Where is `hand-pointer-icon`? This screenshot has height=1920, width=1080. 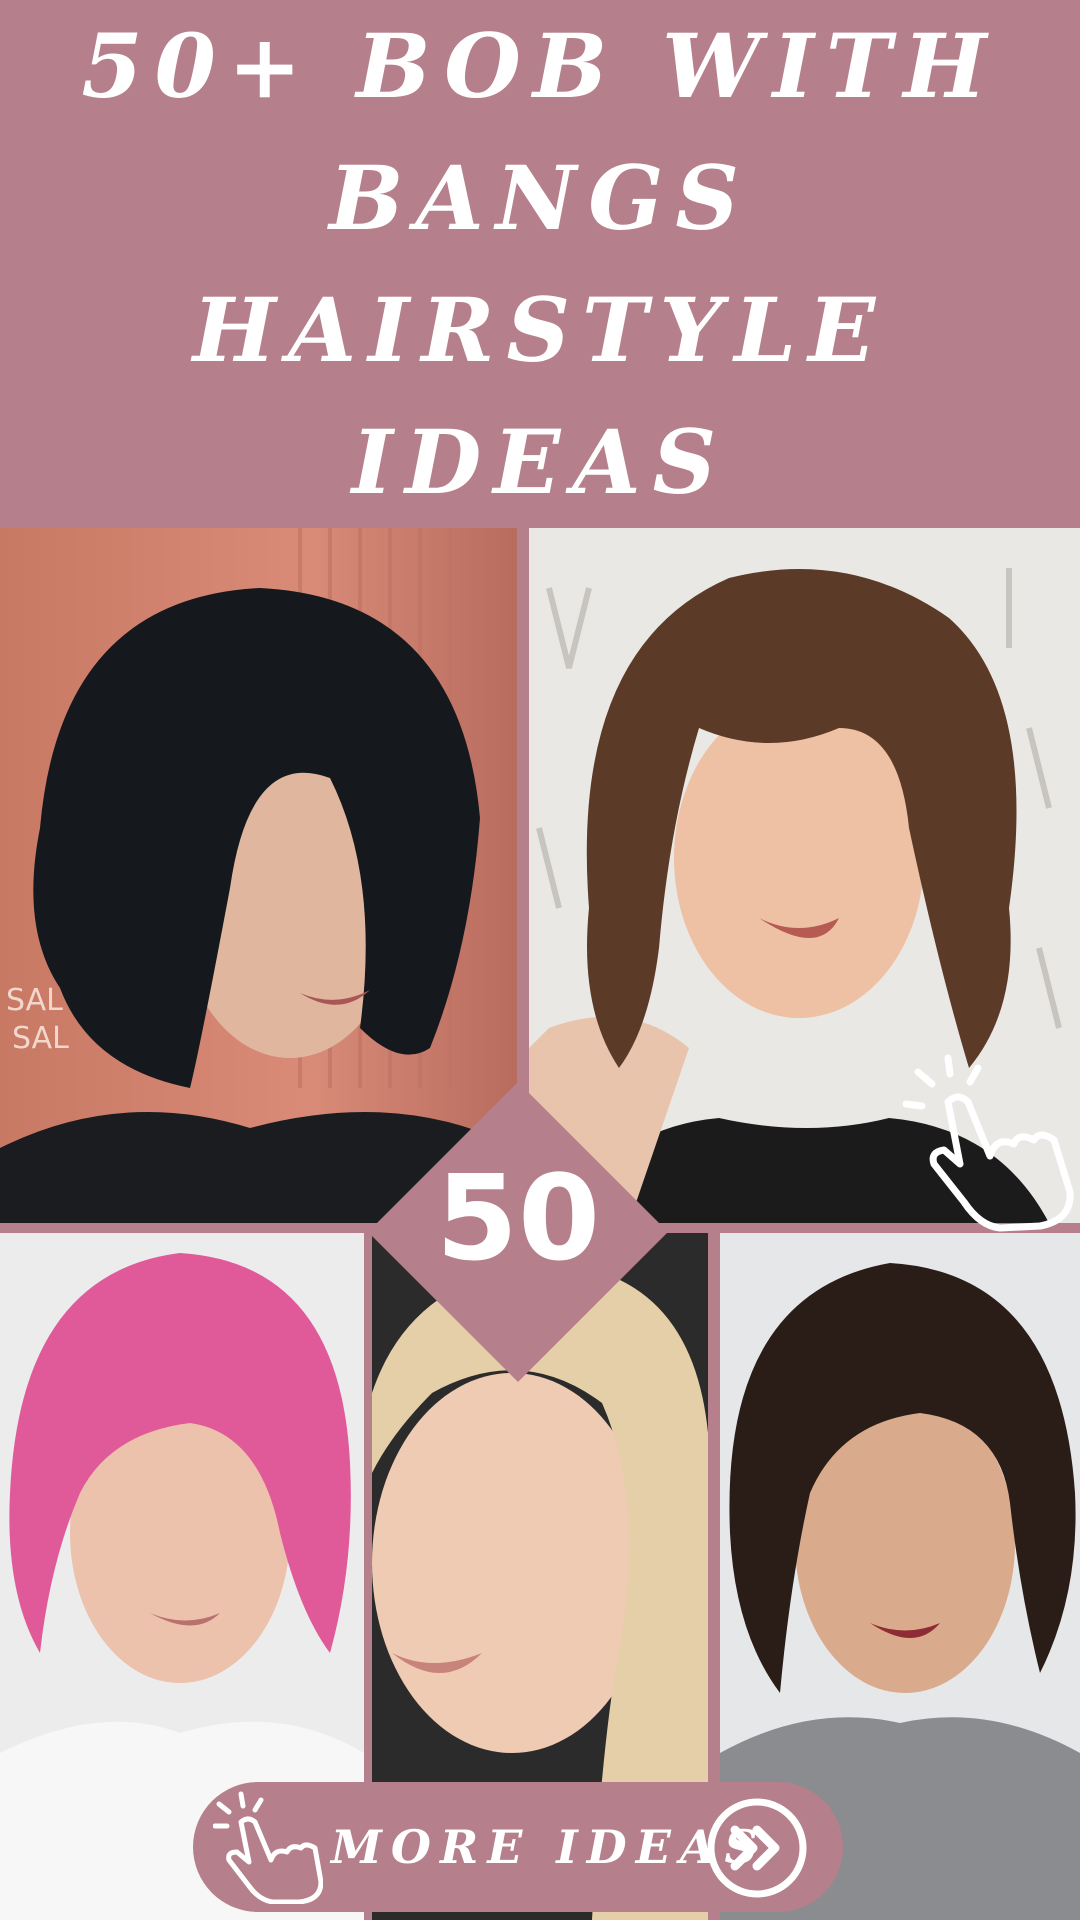
hand-pointer-icon is located at coordinates (268, 1847).